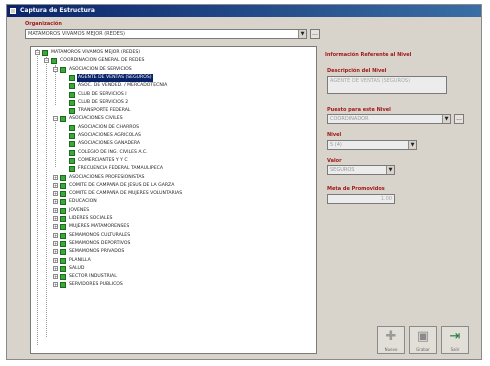 The height and width of the screenshot is (366, 490). Describe the element at coordinates (107, 177) in the screenshot. I see `tree-node-label: ASOCIACIONES PROFESIONISTAS` at that location.